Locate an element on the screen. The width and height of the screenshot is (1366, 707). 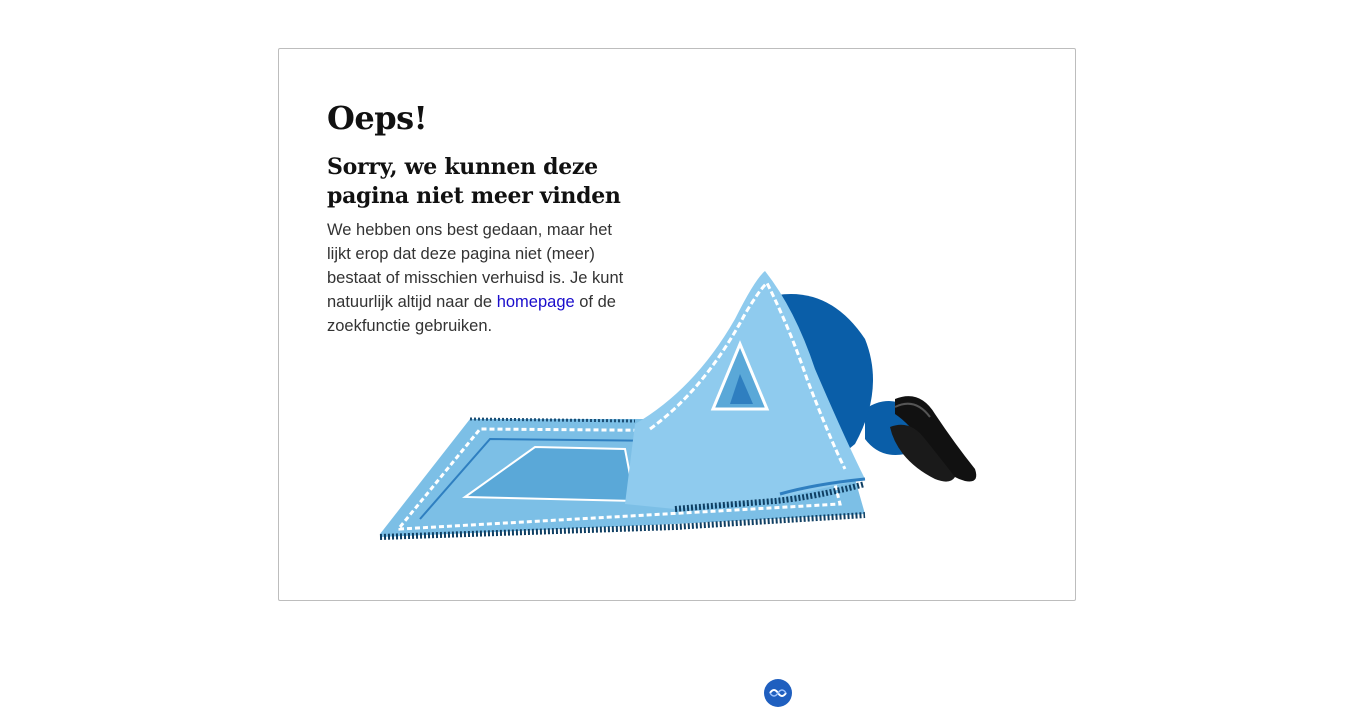
page-title: Oeps! is located at coordinates (377, 118).